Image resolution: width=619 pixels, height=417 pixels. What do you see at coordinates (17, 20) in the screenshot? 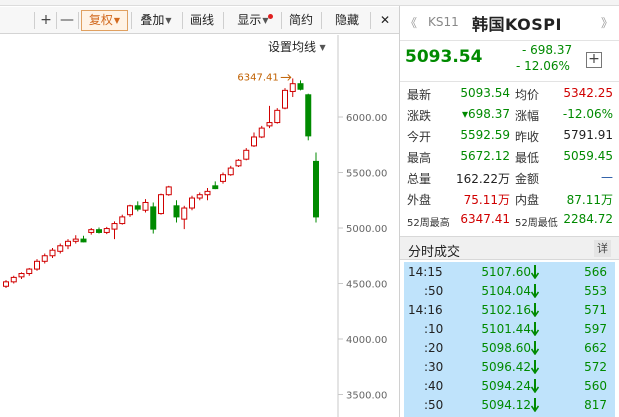
I see `toolbar-left-button` at bounding box center [17, 20].